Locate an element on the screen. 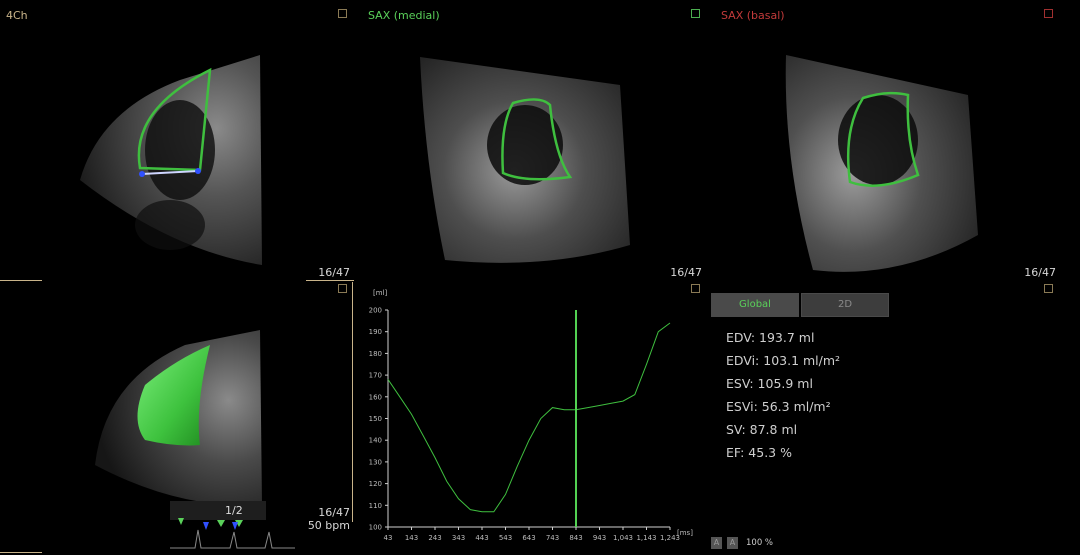 The image size is (1080, 555). ecg-marker-green-mid is located at coordinates (221, 523).